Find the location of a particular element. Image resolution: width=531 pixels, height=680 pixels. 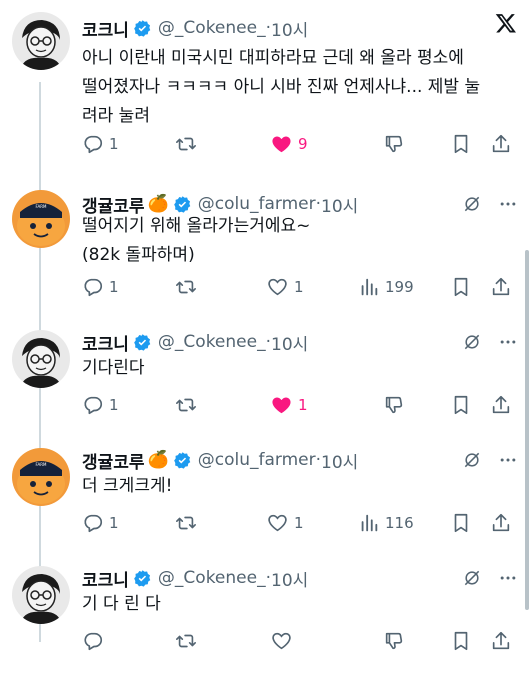

tweet-text-line: 기 다 린 다 is located at coordinates (121, 604).